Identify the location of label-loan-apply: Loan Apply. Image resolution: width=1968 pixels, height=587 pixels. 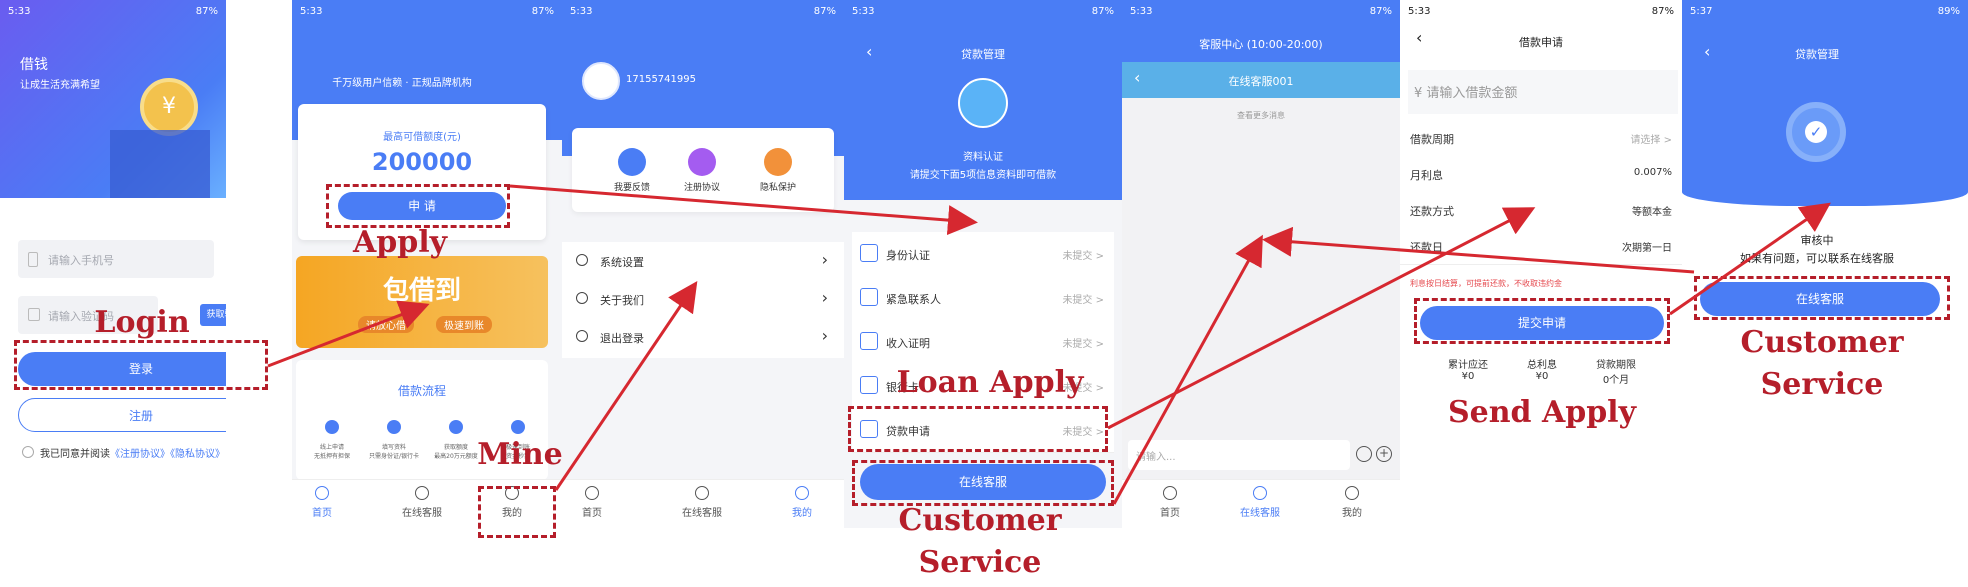
(990, 382).